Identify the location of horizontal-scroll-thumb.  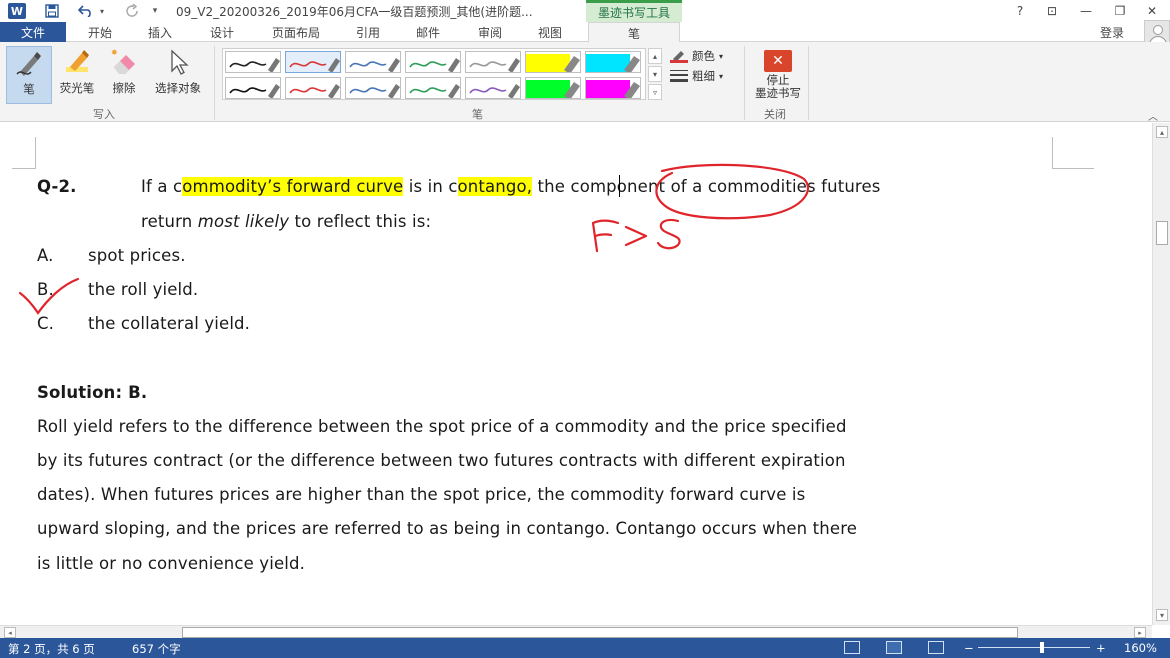
(600, 632).